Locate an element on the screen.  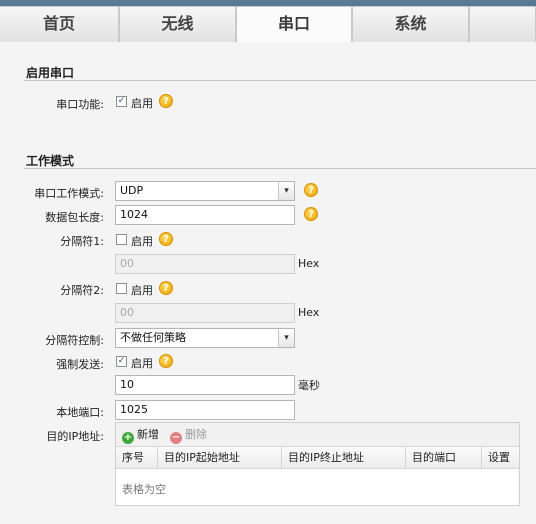
work-mode-value: UDP is located at coordinates (132, 190).